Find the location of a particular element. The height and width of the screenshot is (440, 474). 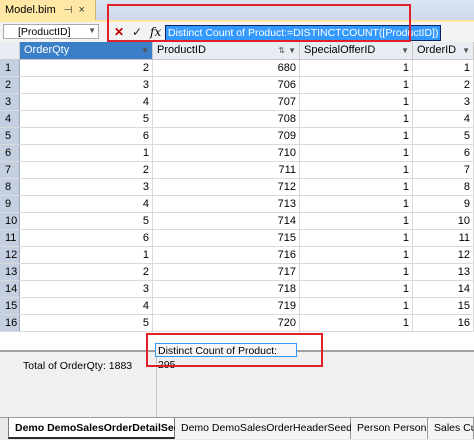

grid-corner is located at coordinates (10, 51).